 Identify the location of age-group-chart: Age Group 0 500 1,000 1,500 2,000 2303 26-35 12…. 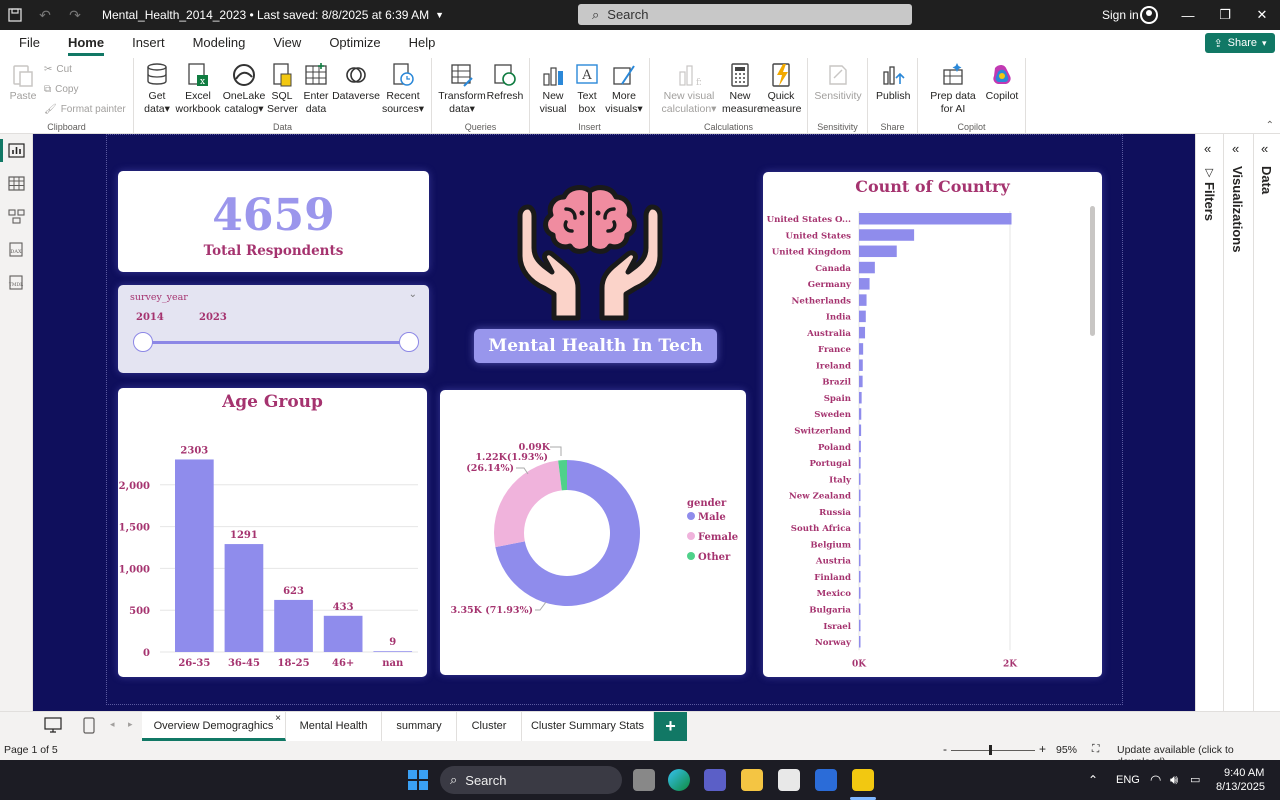
(272, 532).